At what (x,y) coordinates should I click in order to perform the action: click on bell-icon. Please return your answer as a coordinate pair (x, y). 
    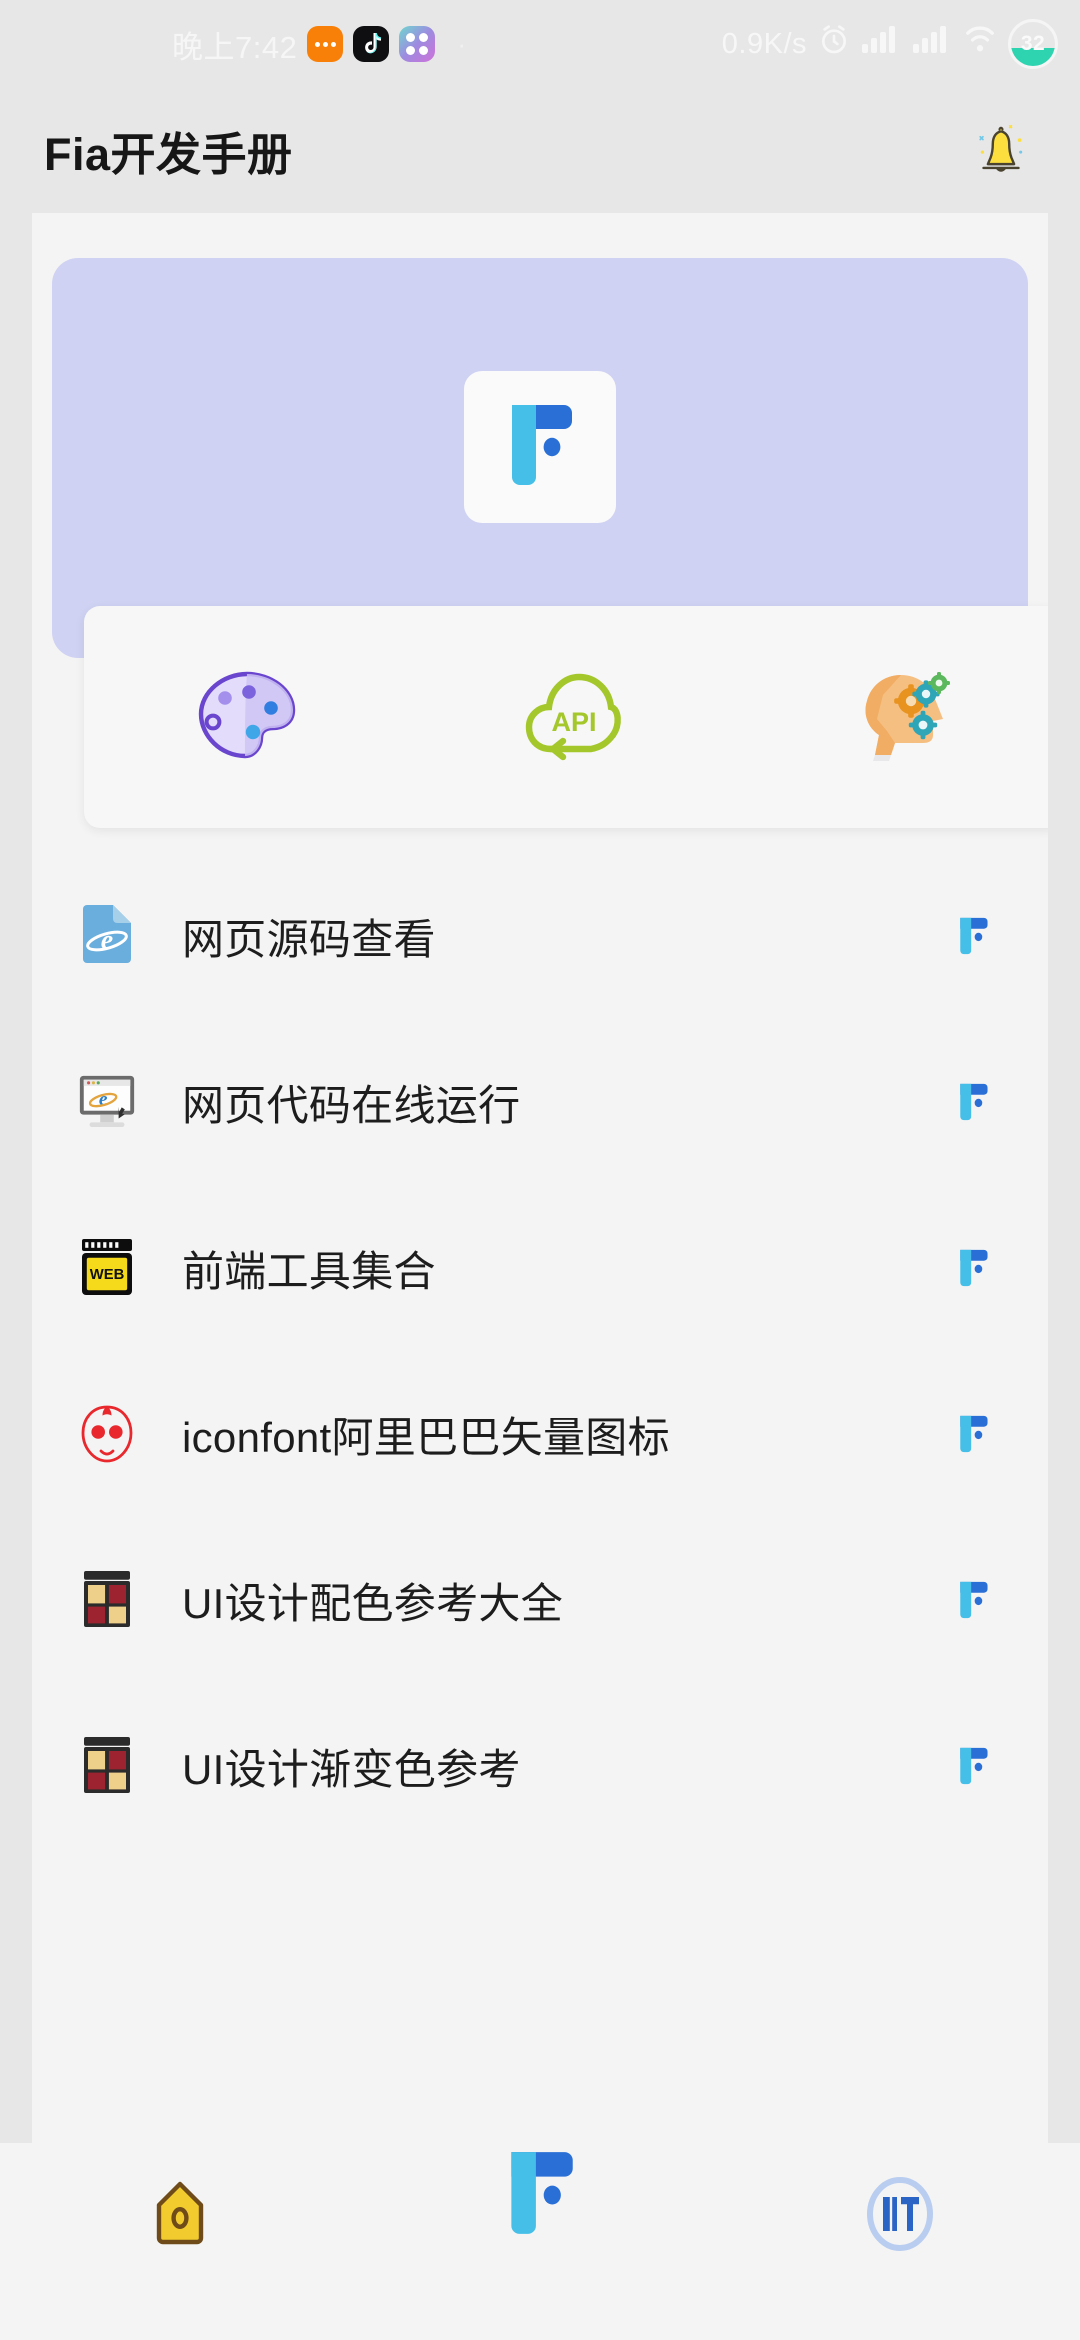
    Looking at the image, I should click on (1001, 157).